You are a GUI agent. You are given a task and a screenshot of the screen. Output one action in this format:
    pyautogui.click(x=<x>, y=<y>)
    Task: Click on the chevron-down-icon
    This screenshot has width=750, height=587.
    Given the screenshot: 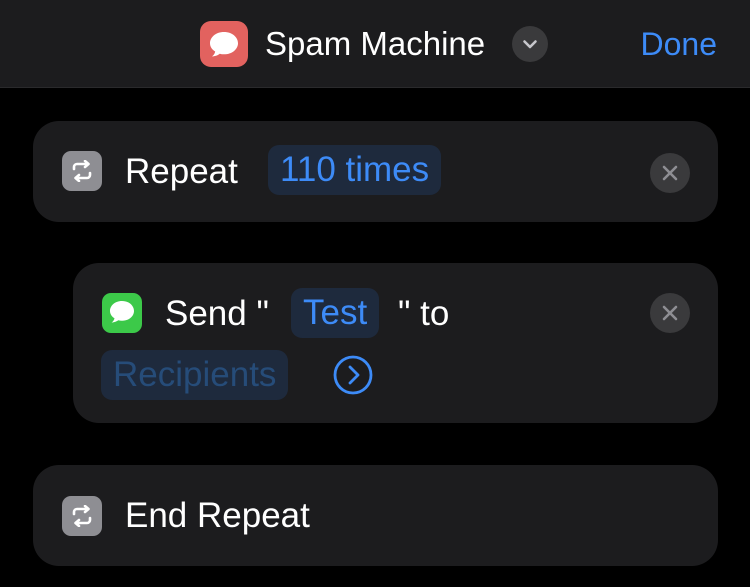 What is the action you would take?
    pyautogui.click(x=530, y=44)
    